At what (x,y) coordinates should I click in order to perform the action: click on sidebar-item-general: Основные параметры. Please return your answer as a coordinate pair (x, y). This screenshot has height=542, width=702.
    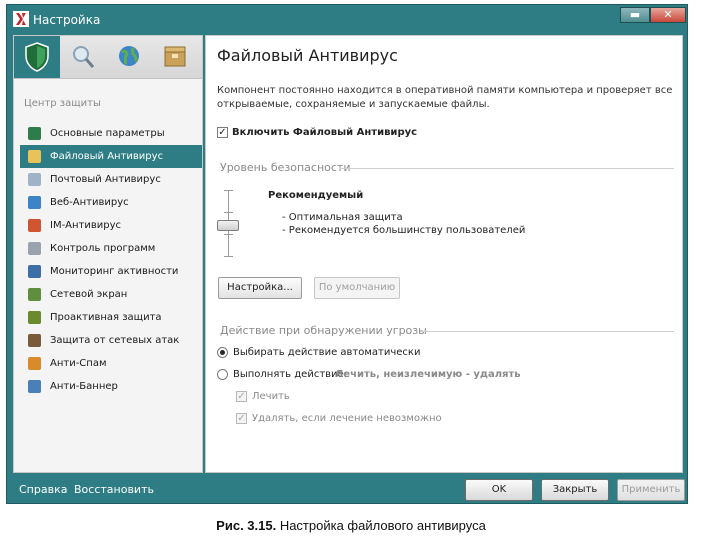
    Looking at the image, I should click on (111, 133).